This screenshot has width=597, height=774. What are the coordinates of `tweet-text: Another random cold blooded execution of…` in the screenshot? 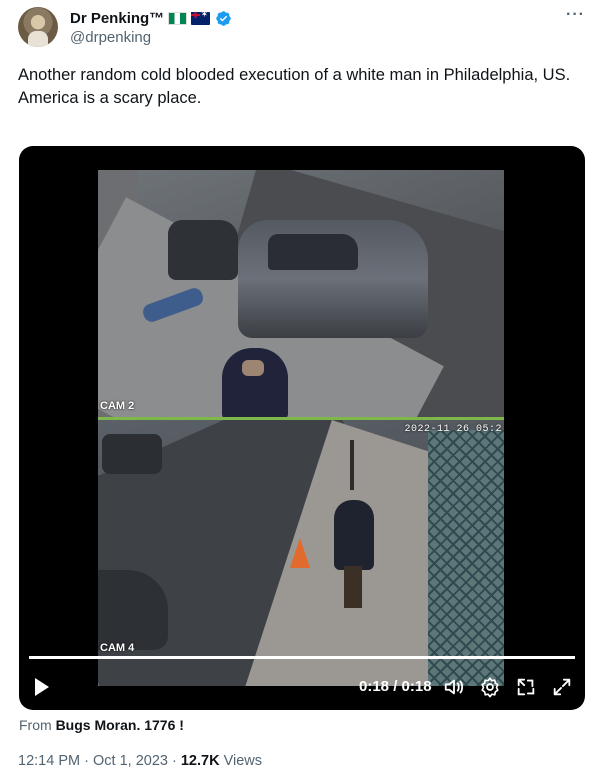 It's located at (294, 86).